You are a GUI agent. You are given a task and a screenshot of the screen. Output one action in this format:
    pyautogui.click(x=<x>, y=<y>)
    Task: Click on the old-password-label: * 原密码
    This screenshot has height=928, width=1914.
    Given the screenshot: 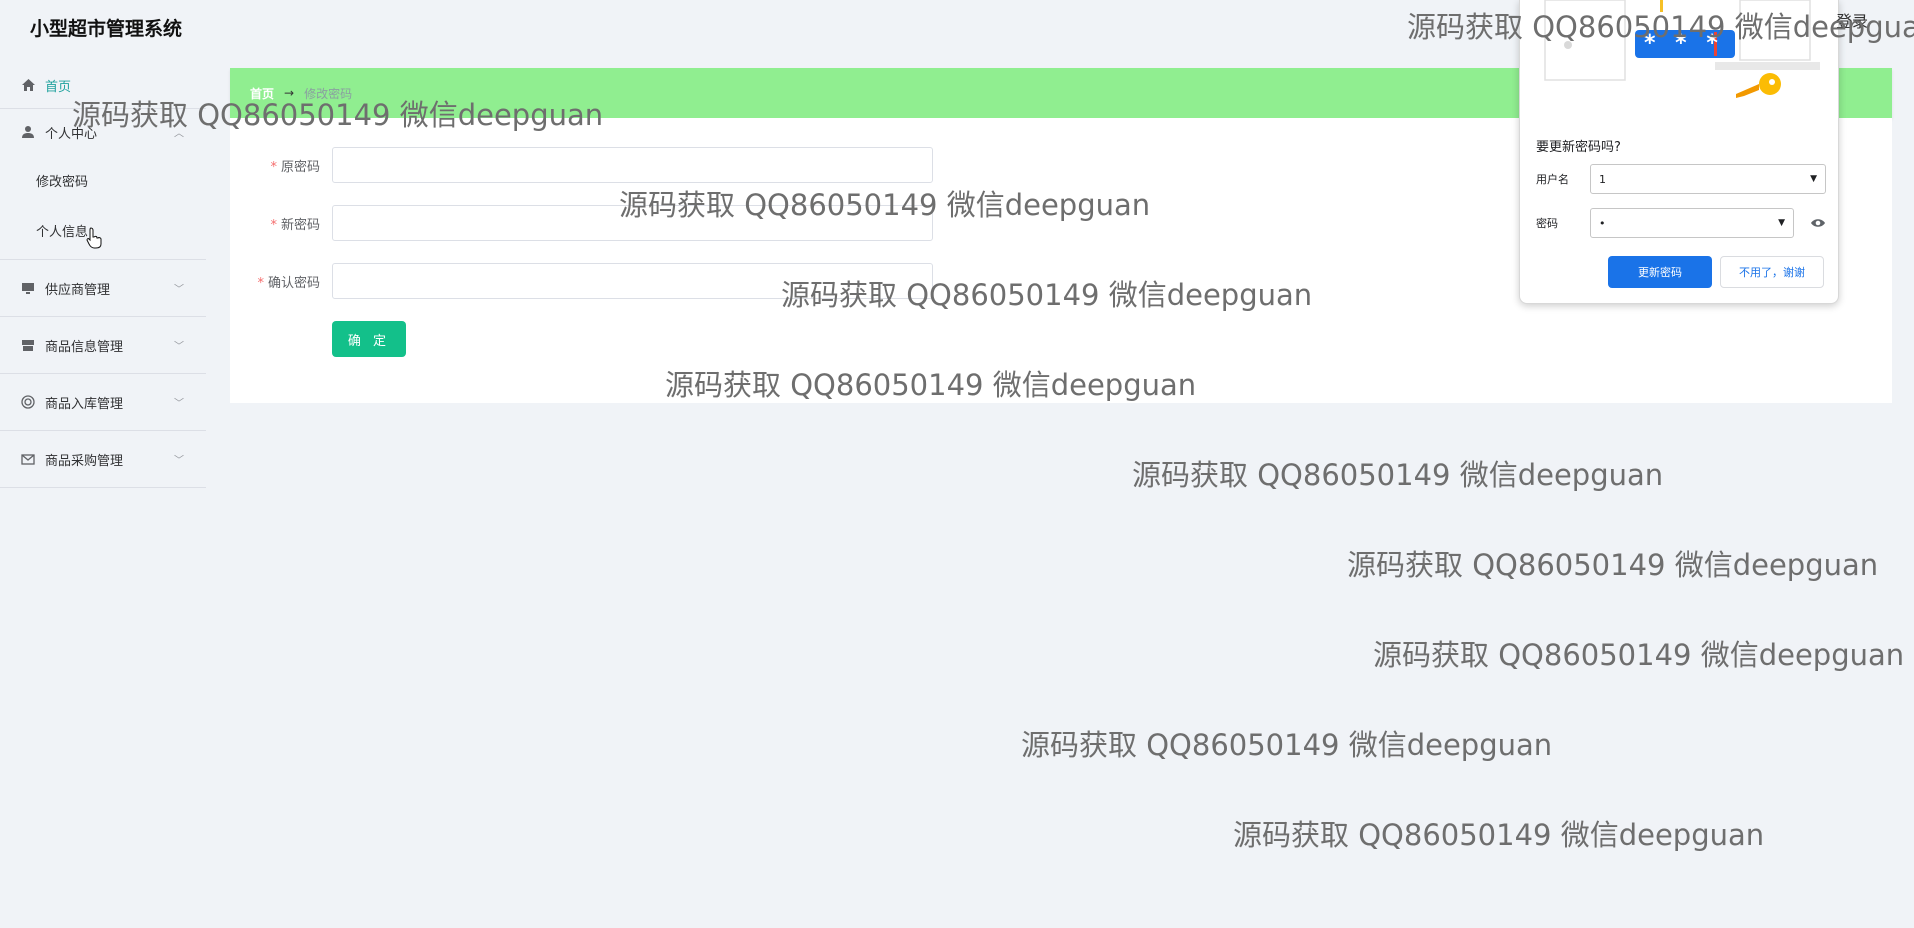 What is the action you would take?
    pyautogui.click(x=281, y=165)
    